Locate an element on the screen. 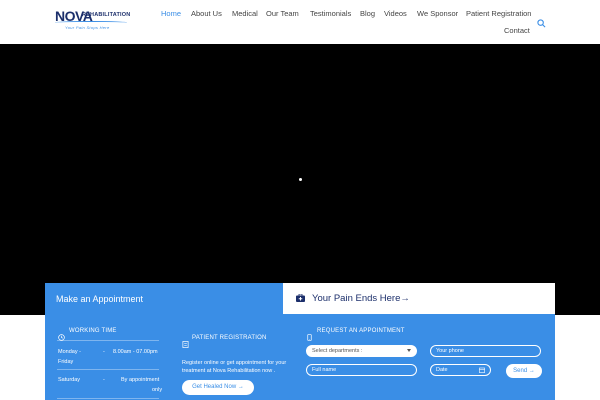 This screenshot has height=400, width=600. appointment-title: Make an Appointment is located at coordinates (164, 298).